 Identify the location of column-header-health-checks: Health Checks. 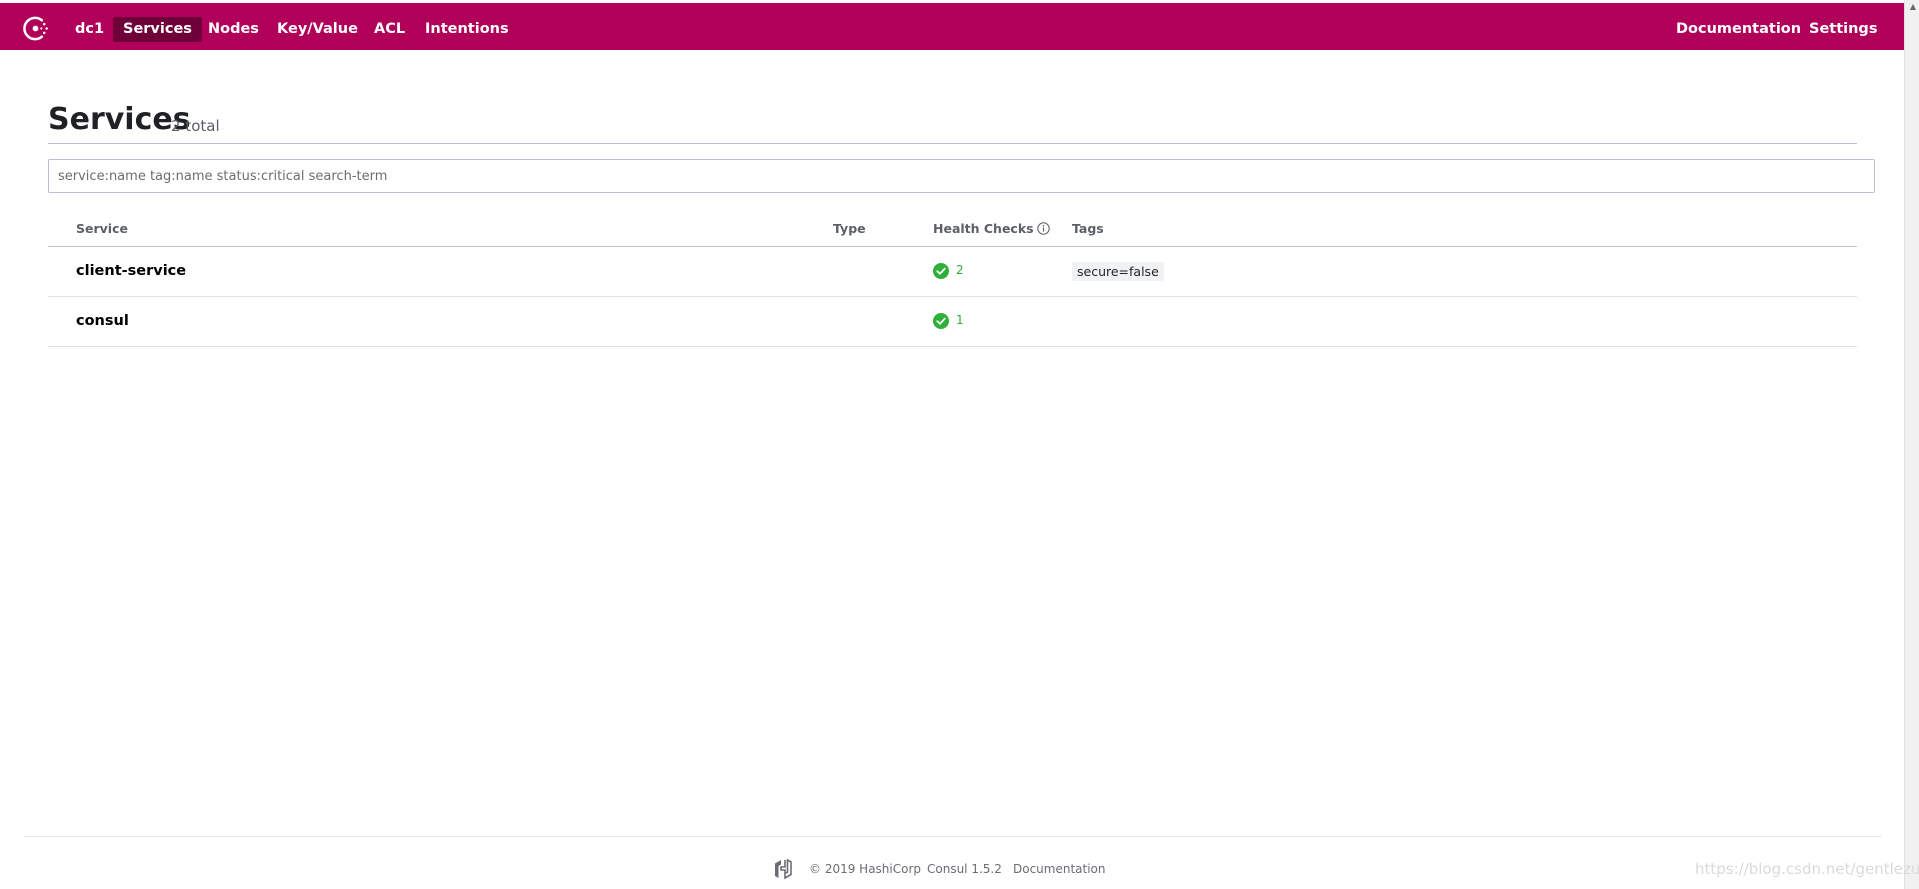
(991, 228).